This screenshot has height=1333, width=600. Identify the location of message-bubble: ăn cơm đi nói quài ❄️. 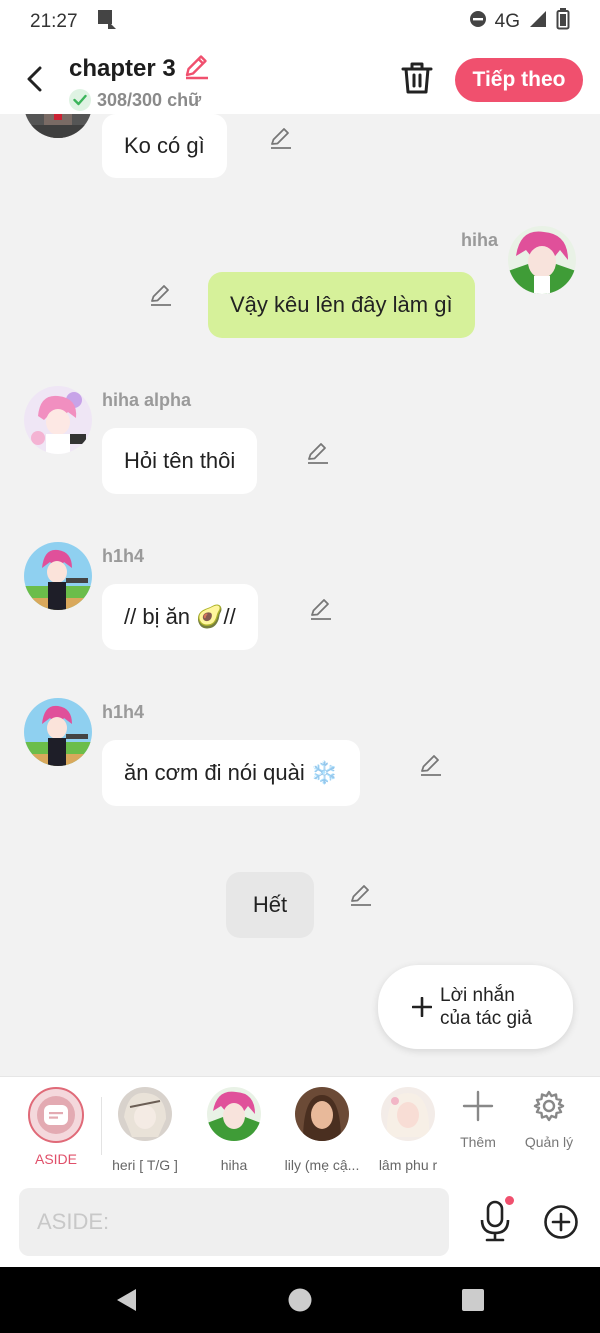
(231, 773).